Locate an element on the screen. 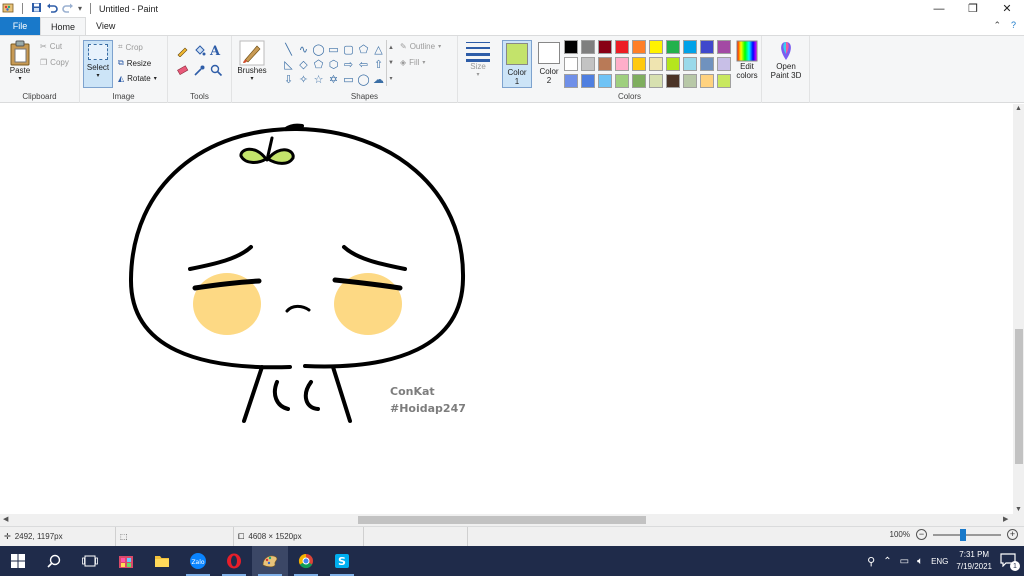 The width and height of the screenshot is (1024, 576). brushes-dropdown-icon: ▾ is located at coordinates (251, 78).